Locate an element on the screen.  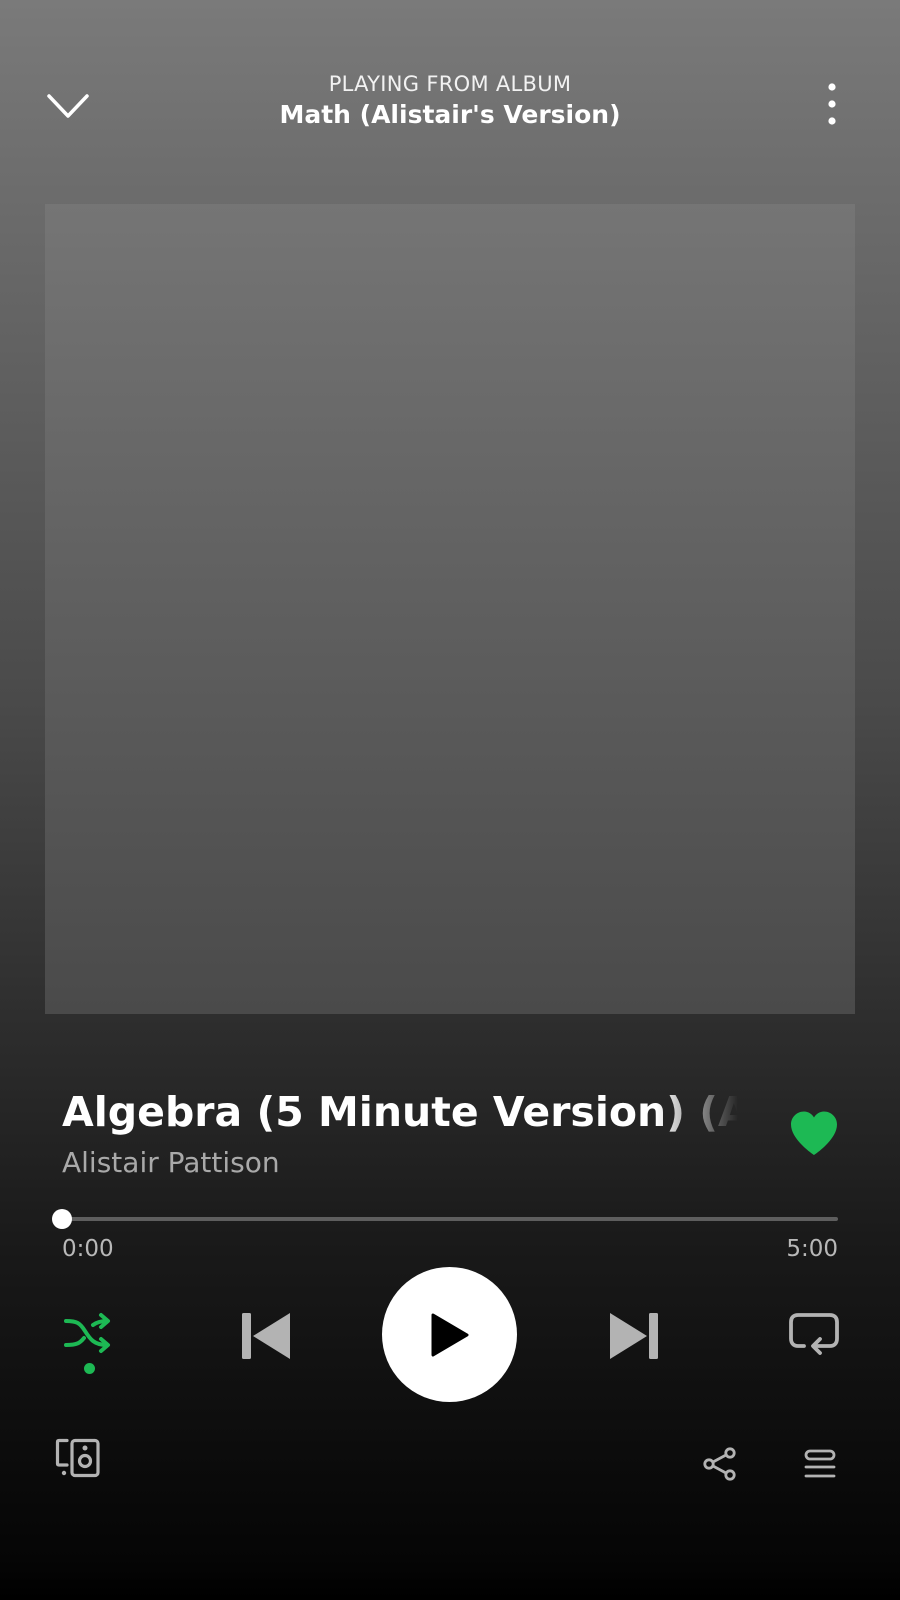
connect-devices-button is located at coordinates (78, 1458).